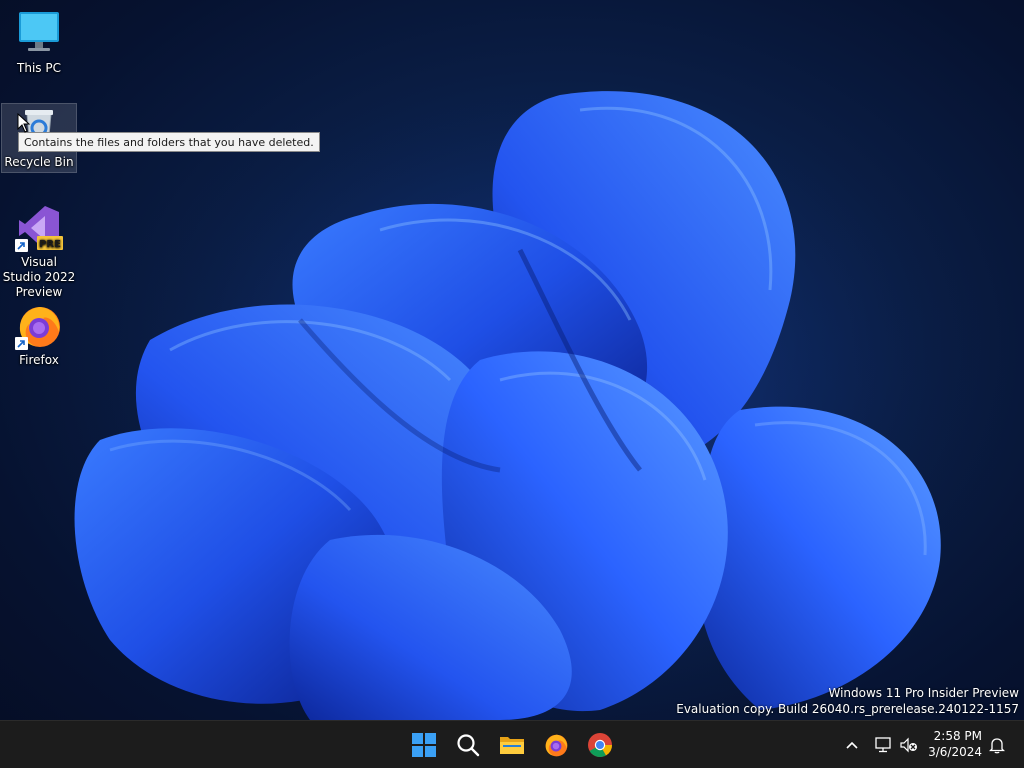  Describe the element at coordinates (39, 228) in the screenshot. I see `visual-studio-icon: PRE` at that location.